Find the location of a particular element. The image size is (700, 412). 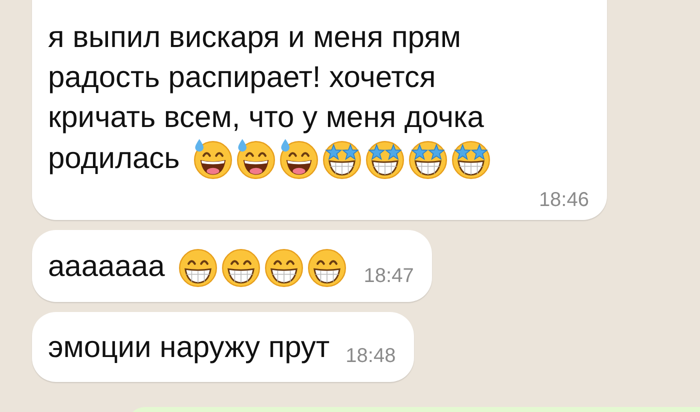

message-time: 18:47 is located at coordinates (389, 276).